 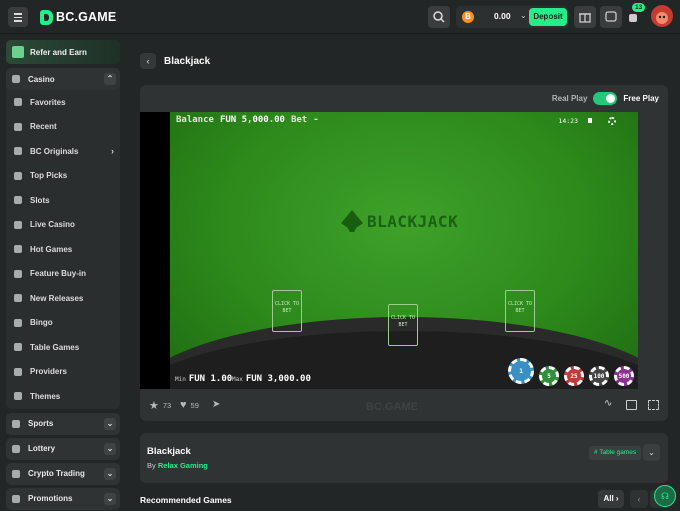 What do you see at coordinates (18, 273) in the screenshot?
I see `feature-icon` at bounding box center [18, 273].